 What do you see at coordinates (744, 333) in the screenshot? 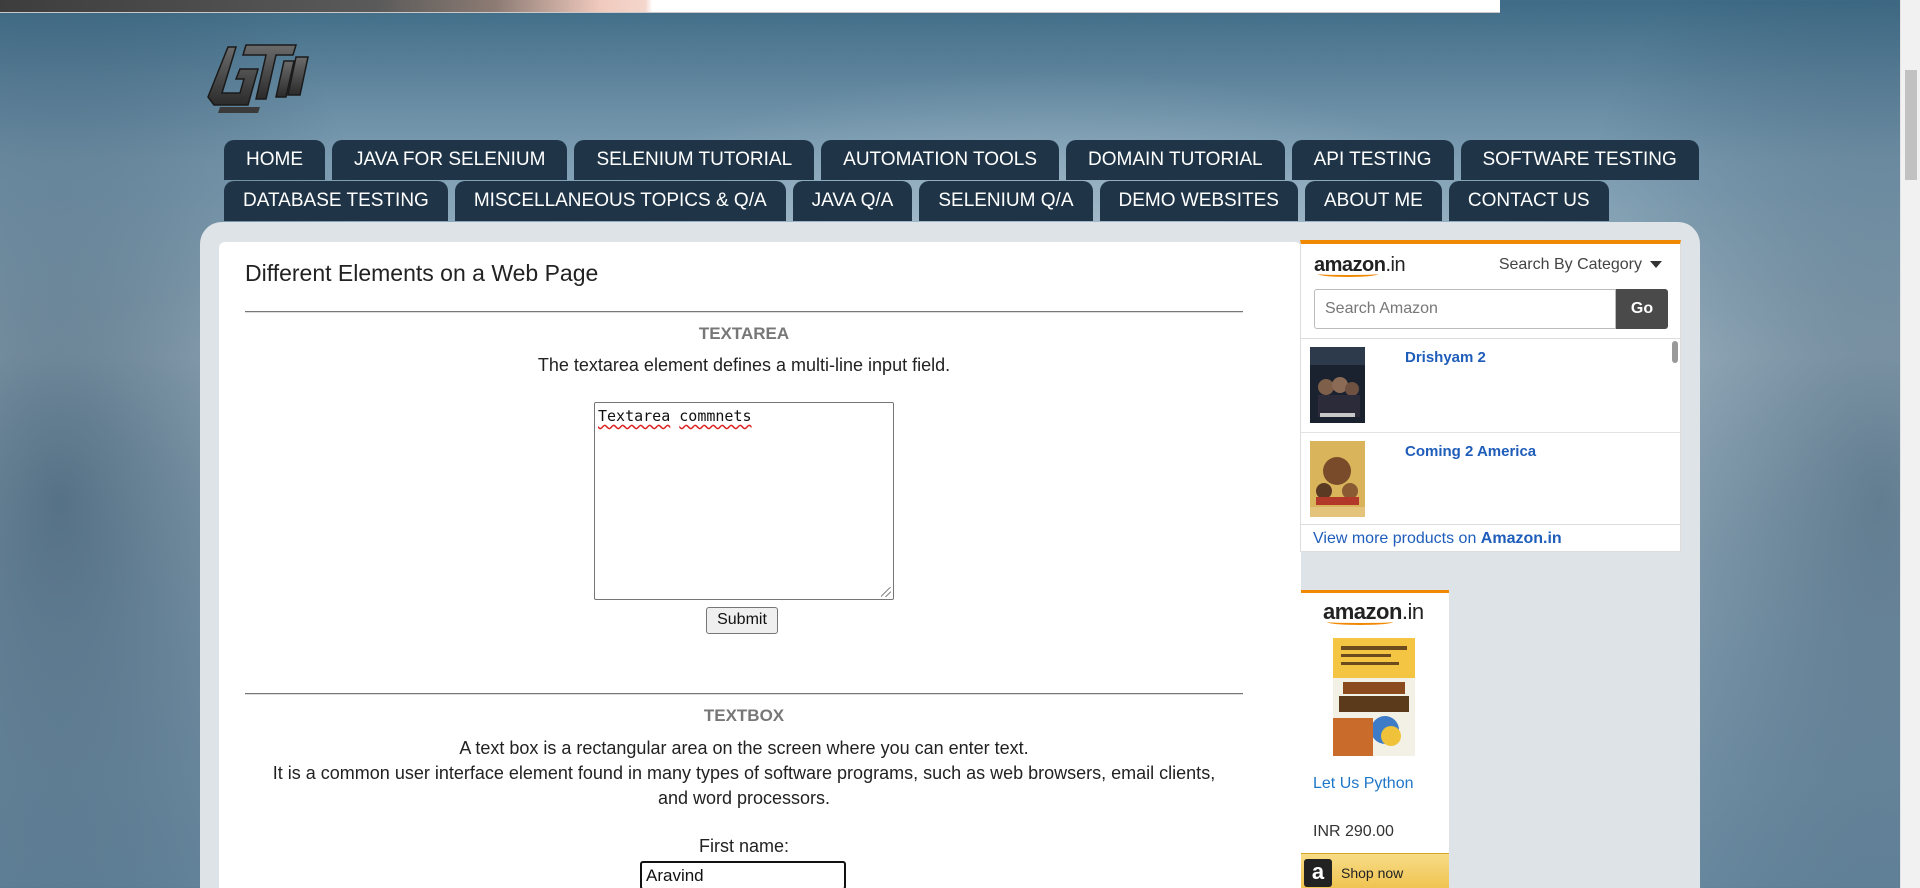
I see `textarea-heading: TEXTAREA` at bounding box center [744, 333].